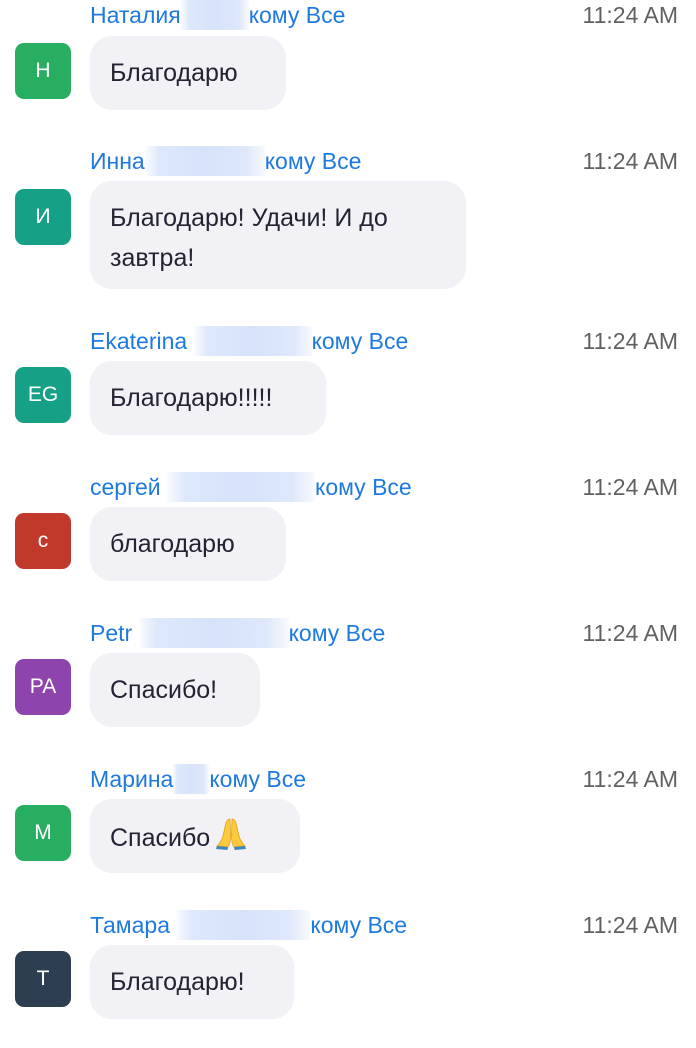 The image size is (696, 1048). I want to click on message-header: Petr кому Все, so click(325, 633).